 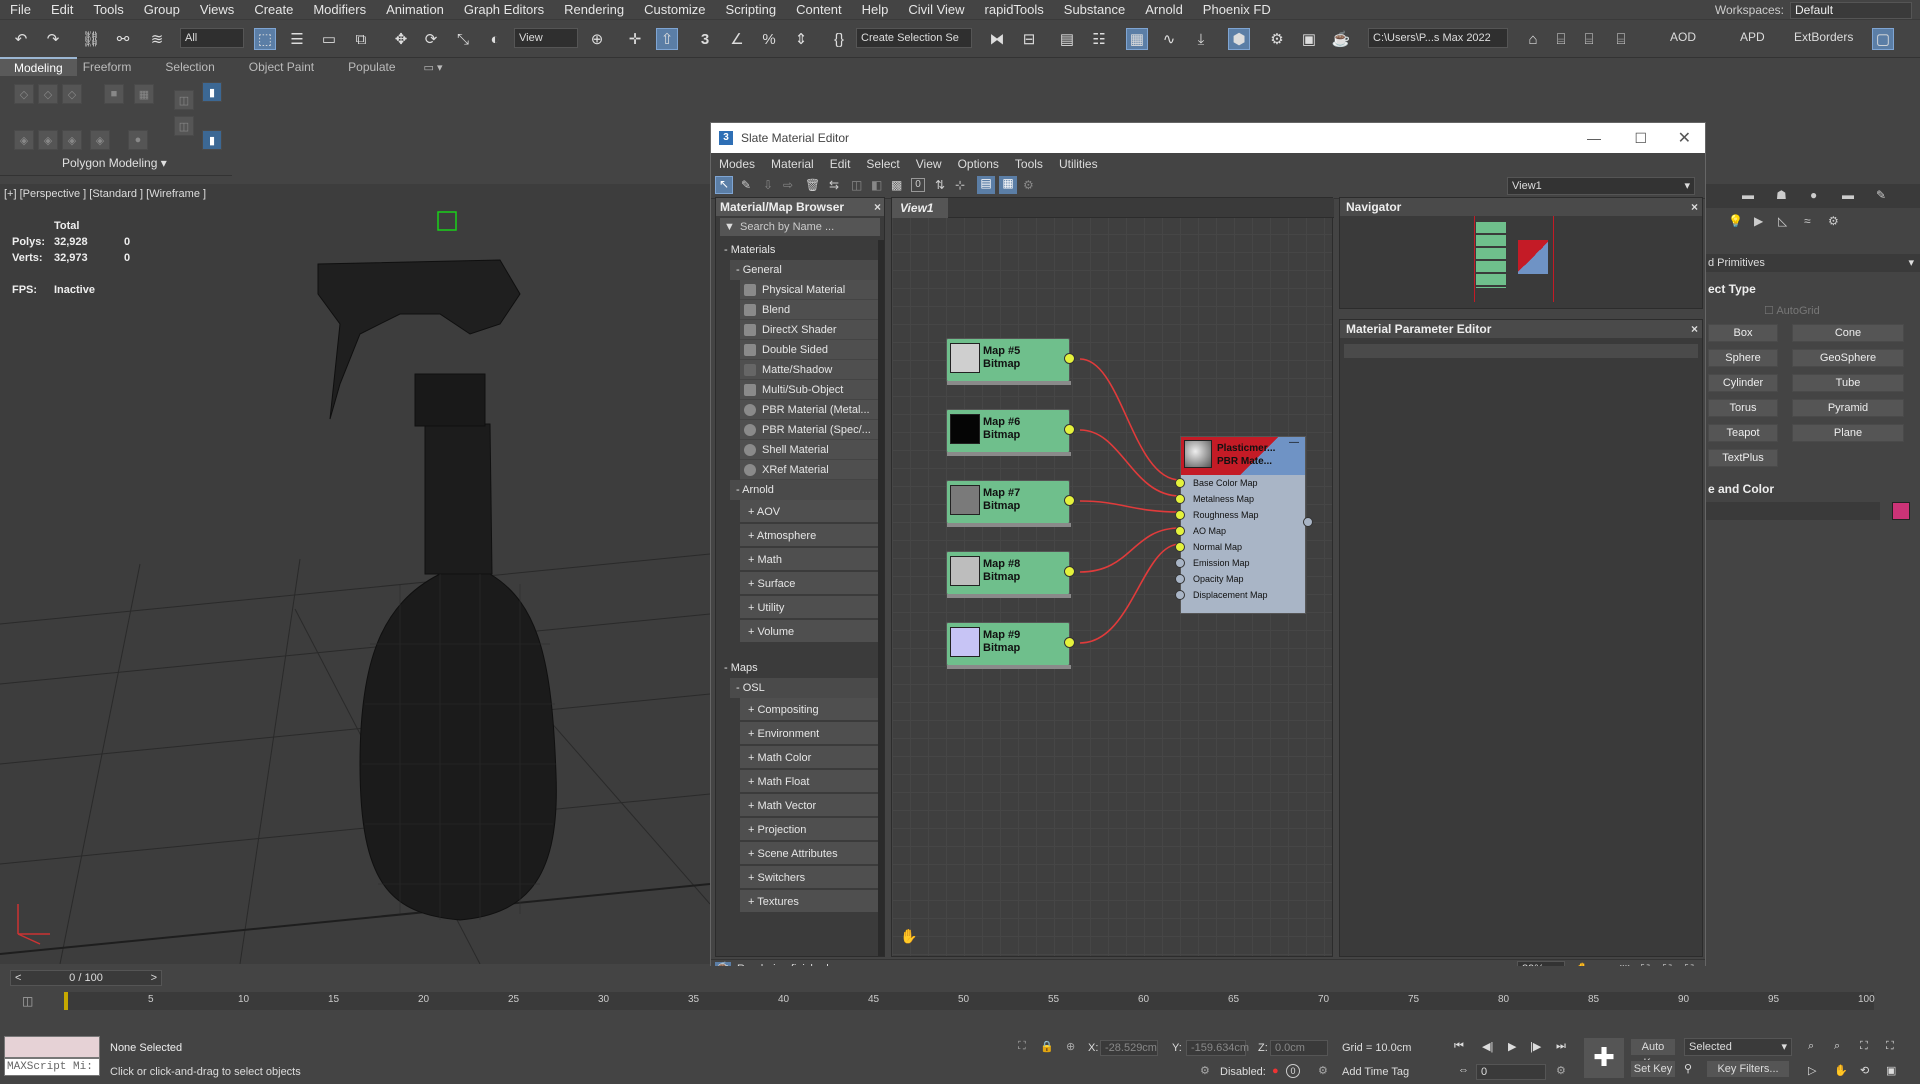 What do you see at coordinates (809, 450) in the screenshot?
I see `material-item: Shell Material` at bounding box center [809, 450].